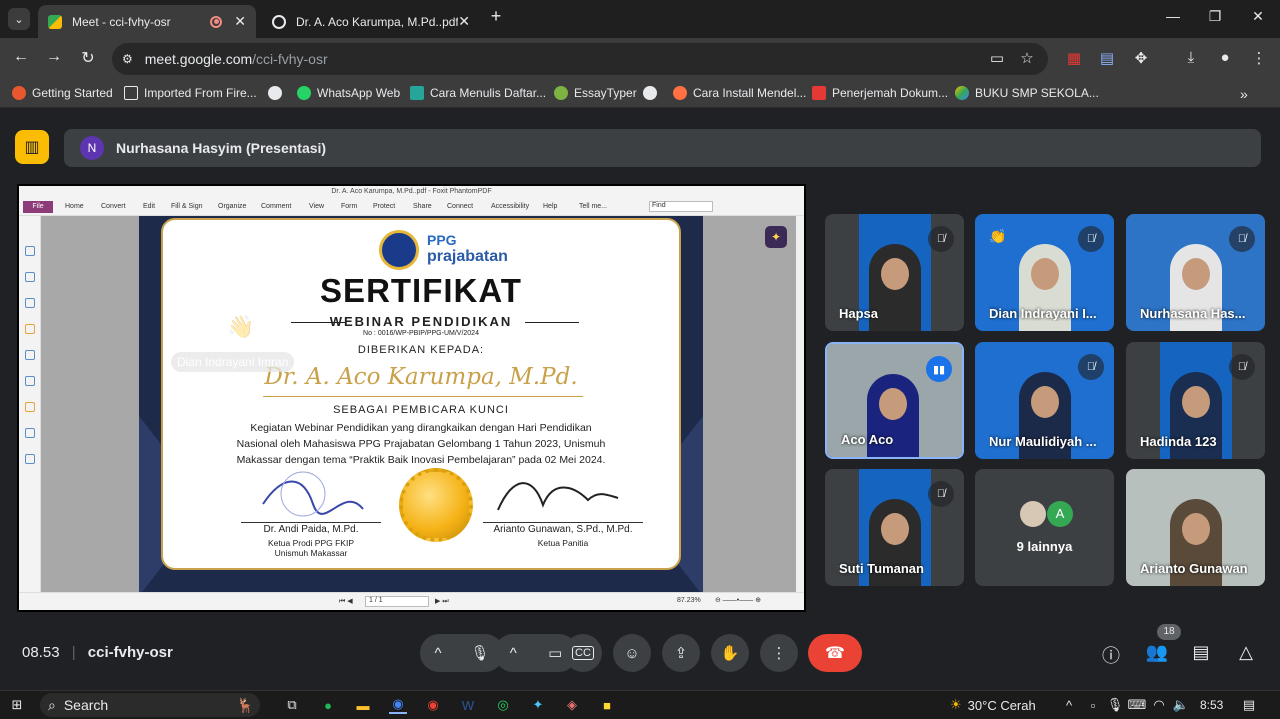 The image size is (1280, 719). I want to click on activities-icon: △, so click(1246, 652).